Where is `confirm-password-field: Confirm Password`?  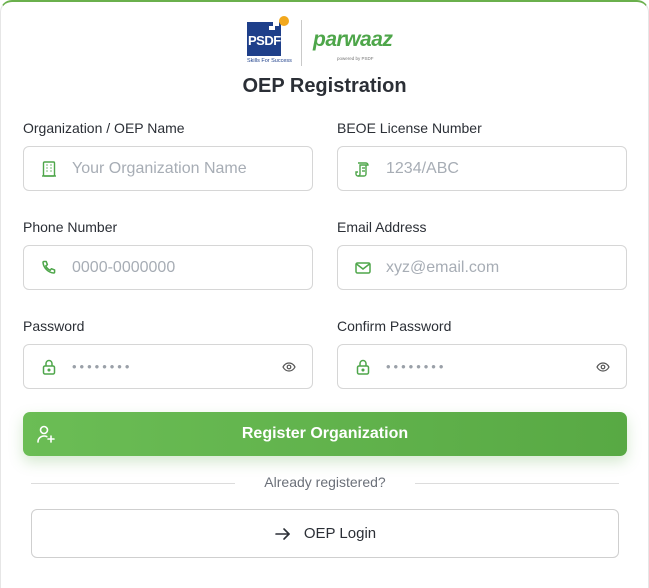 confirm-password-field: Confirm Password is located at coordinates (482, 353).